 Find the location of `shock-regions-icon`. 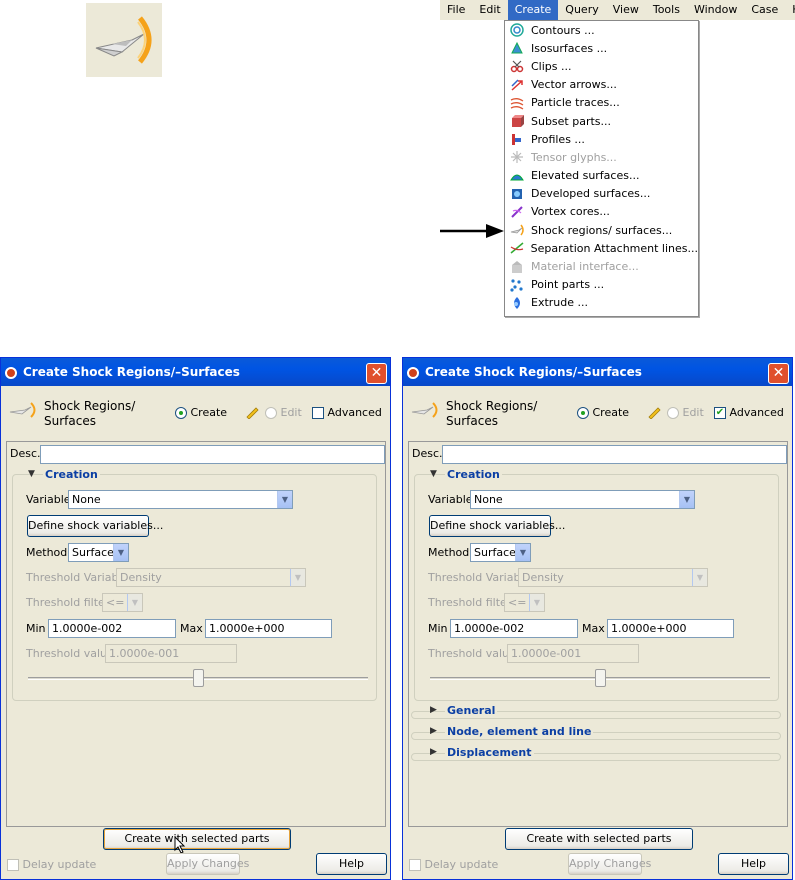

shock-regions-icon is located at coordinates (22, 410).